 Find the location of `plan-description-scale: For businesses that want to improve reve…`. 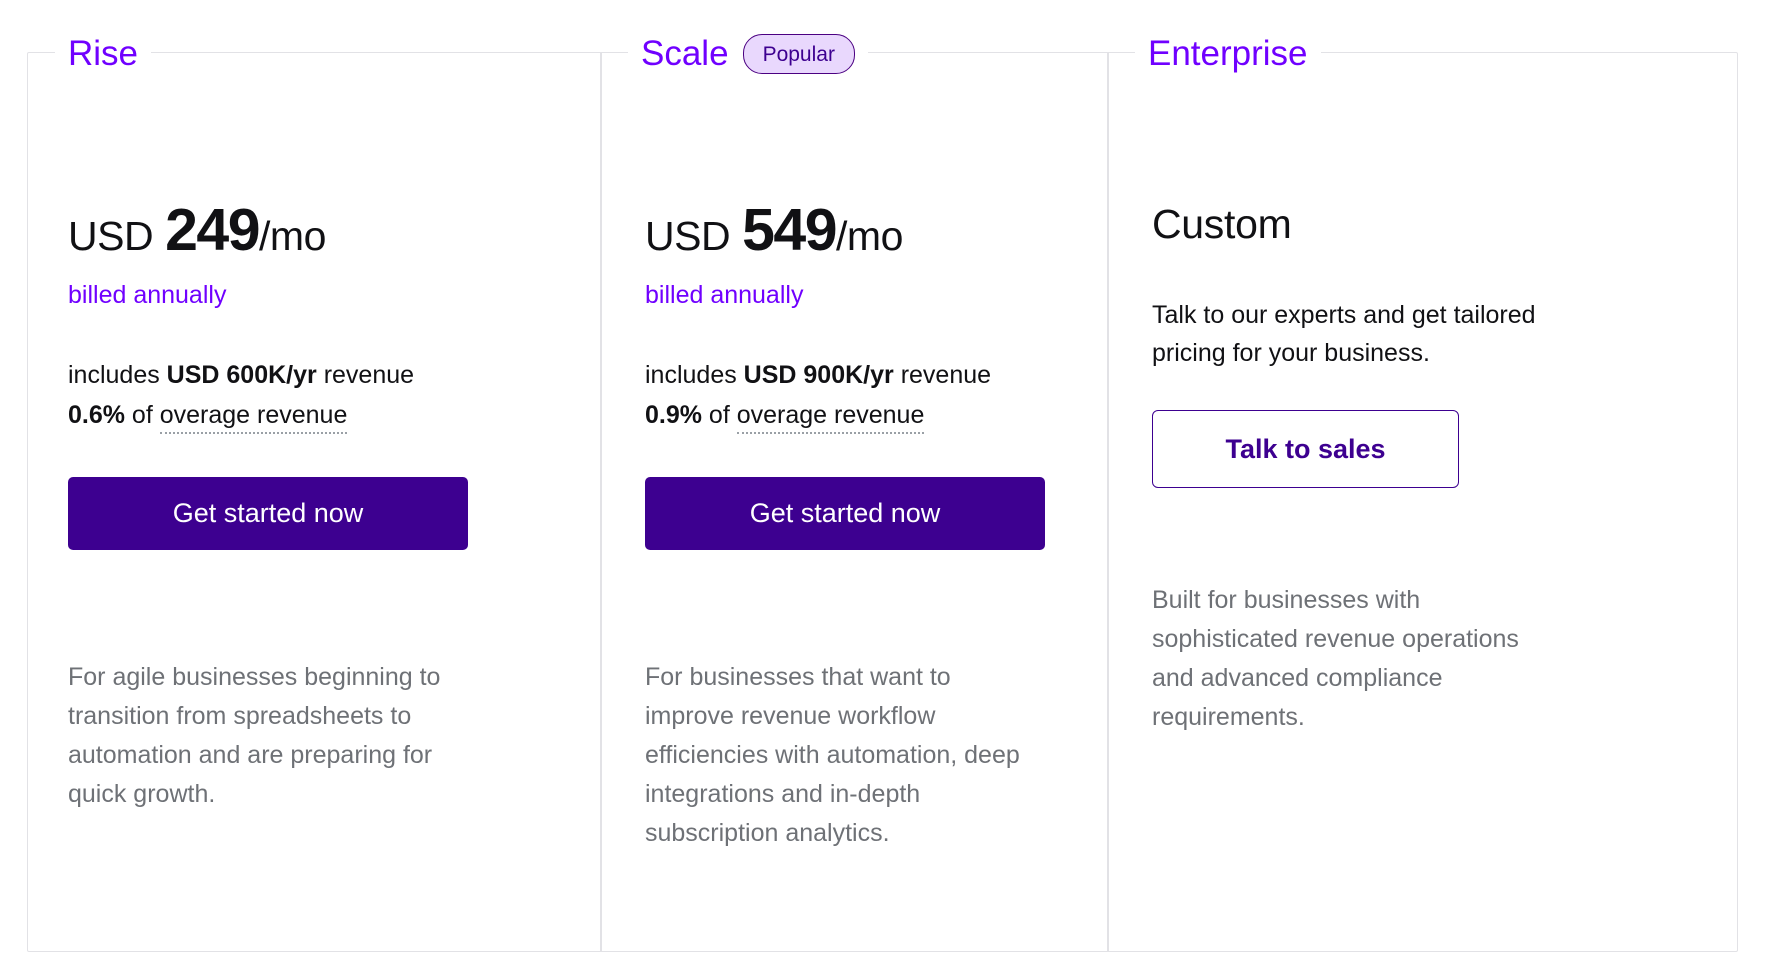

plan-description-scale: For businesses that want to improve reve… is located at coordinates (832, 755).